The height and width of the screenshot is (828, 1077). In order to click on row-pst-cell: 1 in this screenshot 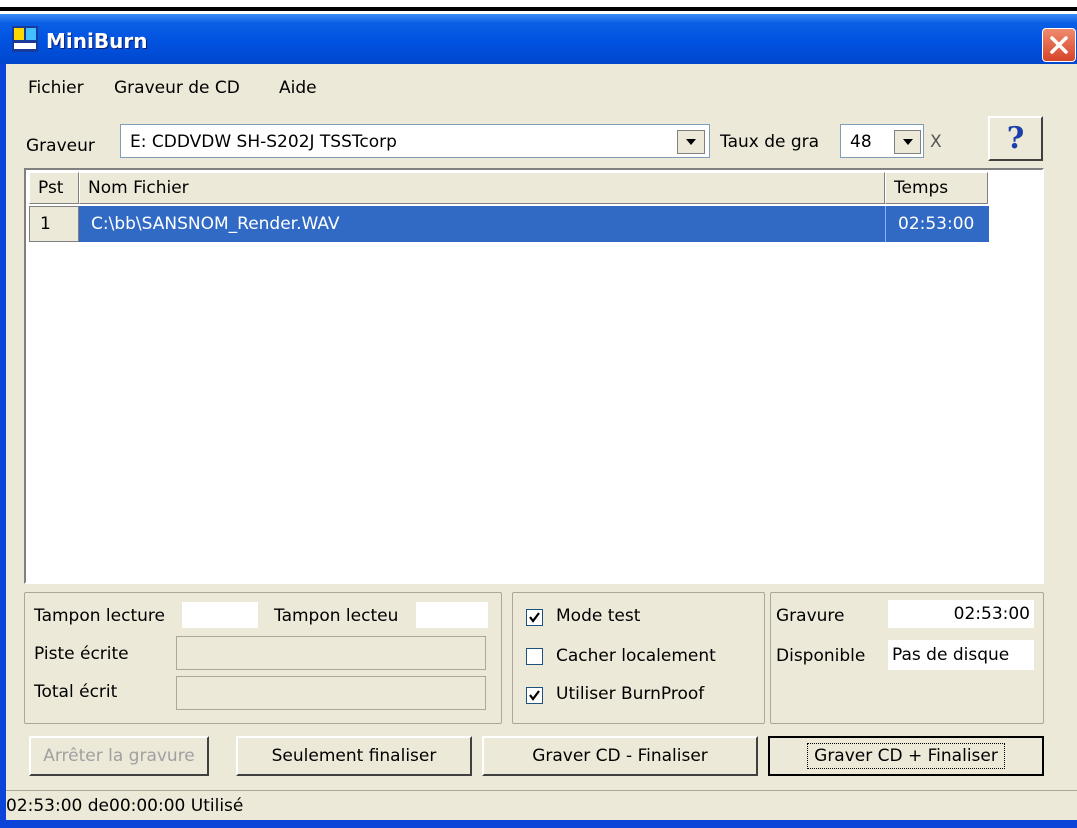, I will do `click(54, 224)`.